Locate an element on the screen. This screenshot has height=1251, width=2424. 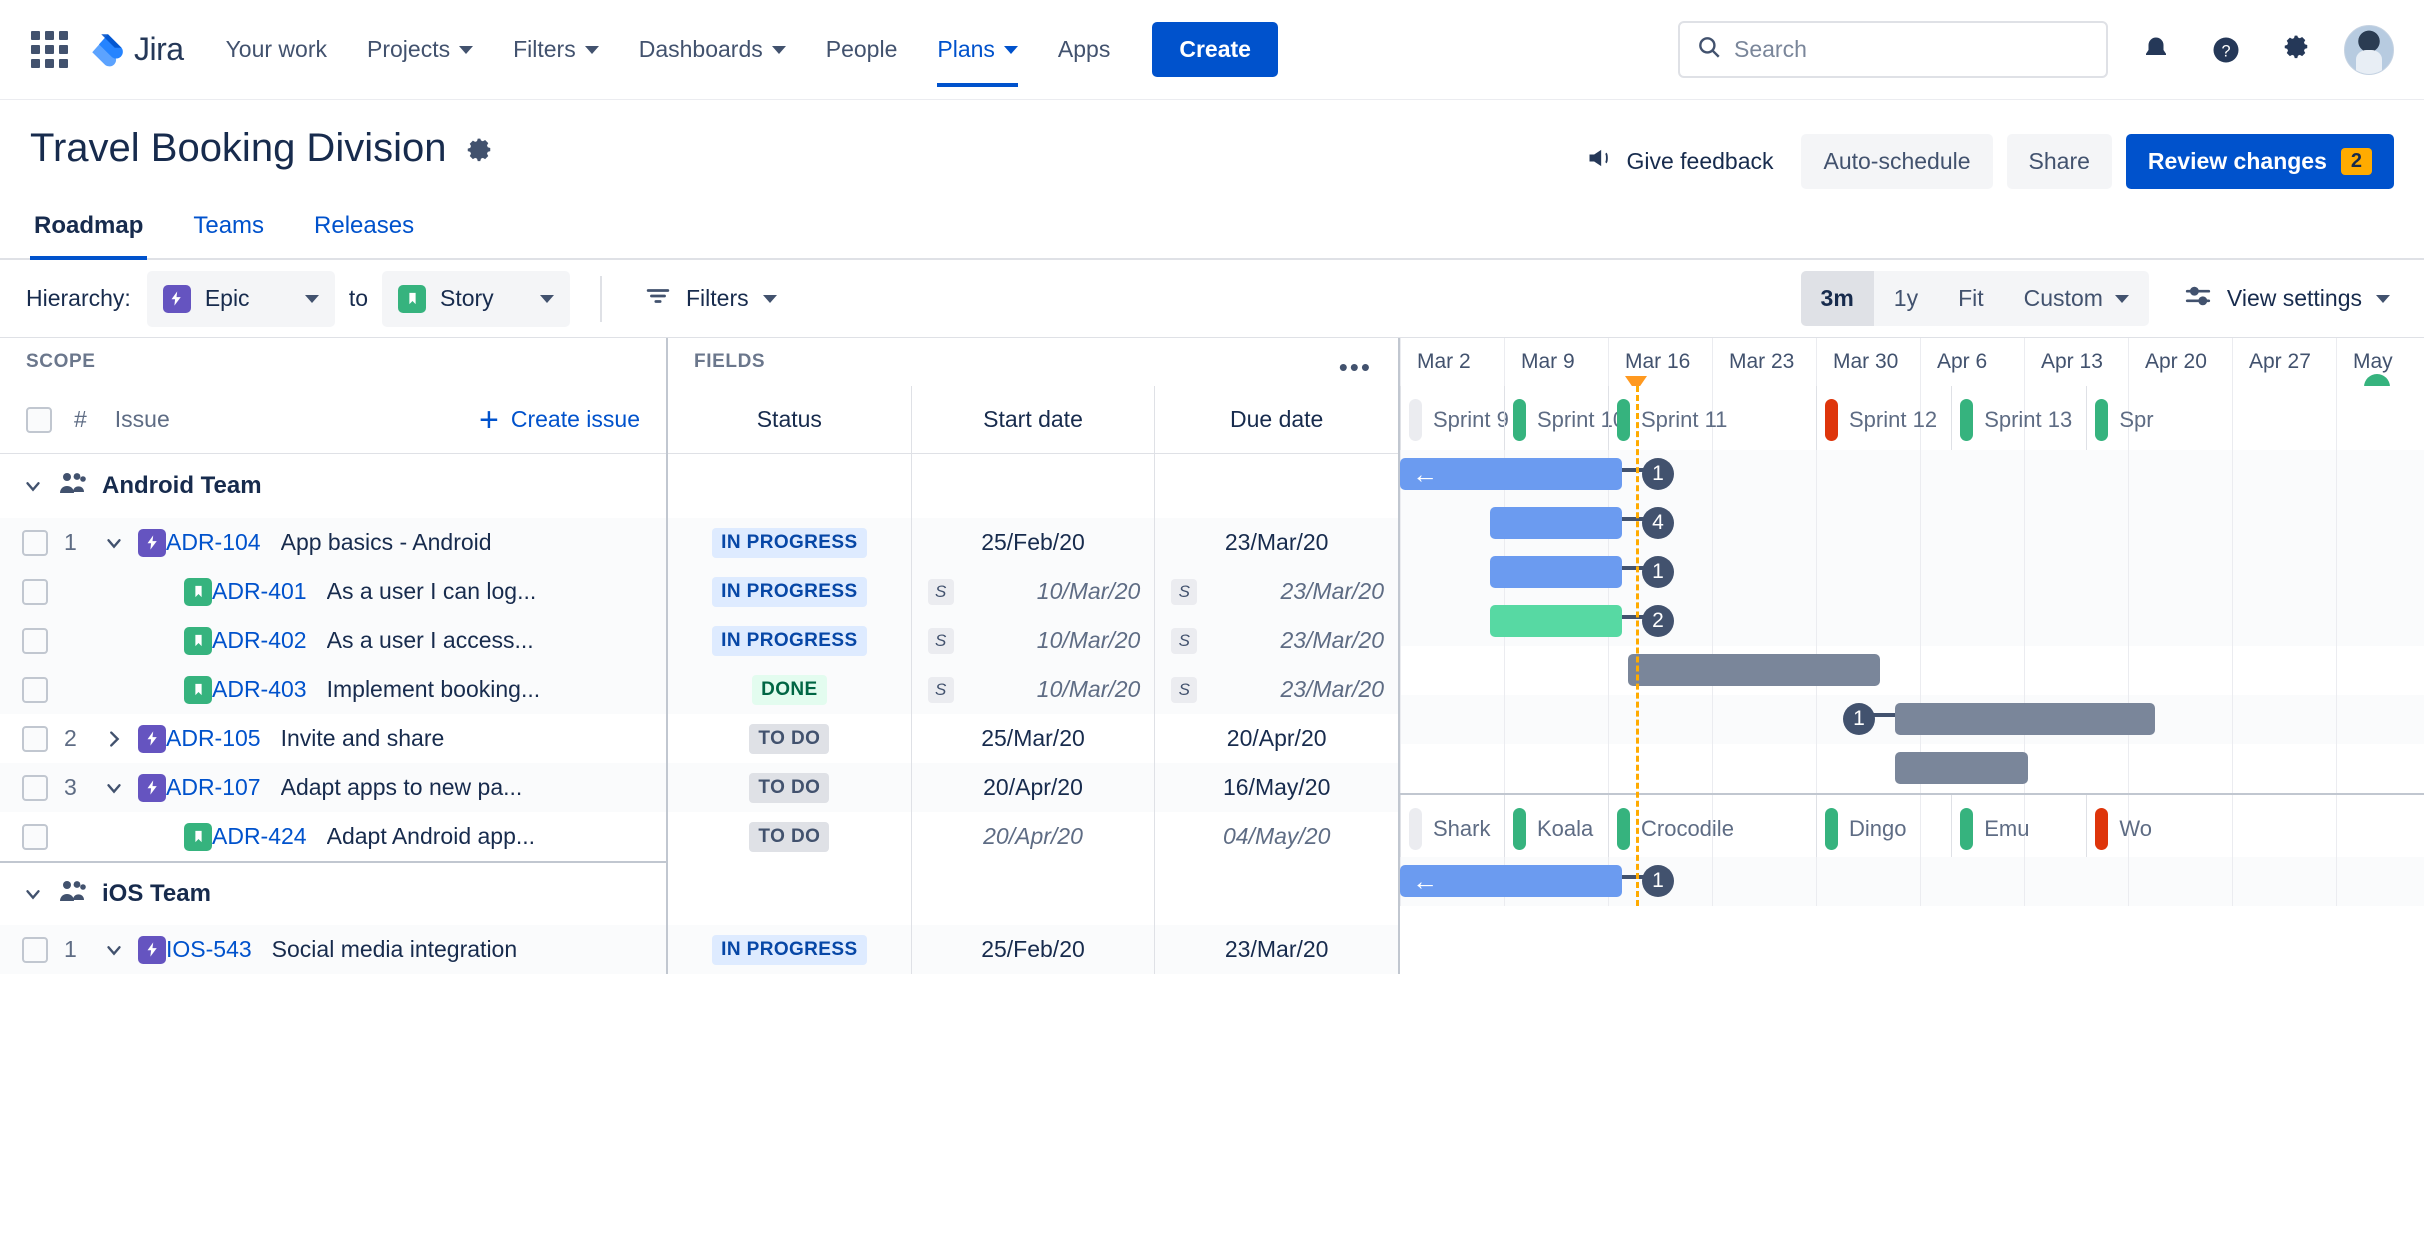
issue-key-link: ADR-402 is located at coordinates (259, 640).